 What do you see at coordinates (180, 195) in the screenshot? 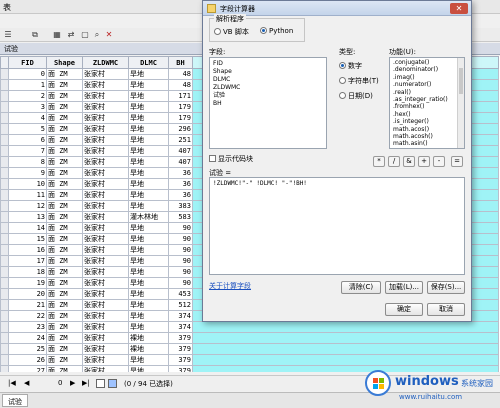
I see `cell-bh: 36` at bounding box center [180, 195].